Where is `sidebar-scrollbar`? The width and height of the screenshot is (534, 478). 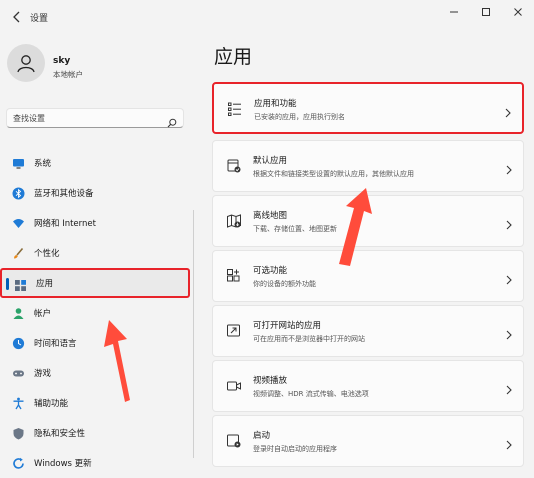
sidebar-scrollbar is located at coordinates (193, 334).